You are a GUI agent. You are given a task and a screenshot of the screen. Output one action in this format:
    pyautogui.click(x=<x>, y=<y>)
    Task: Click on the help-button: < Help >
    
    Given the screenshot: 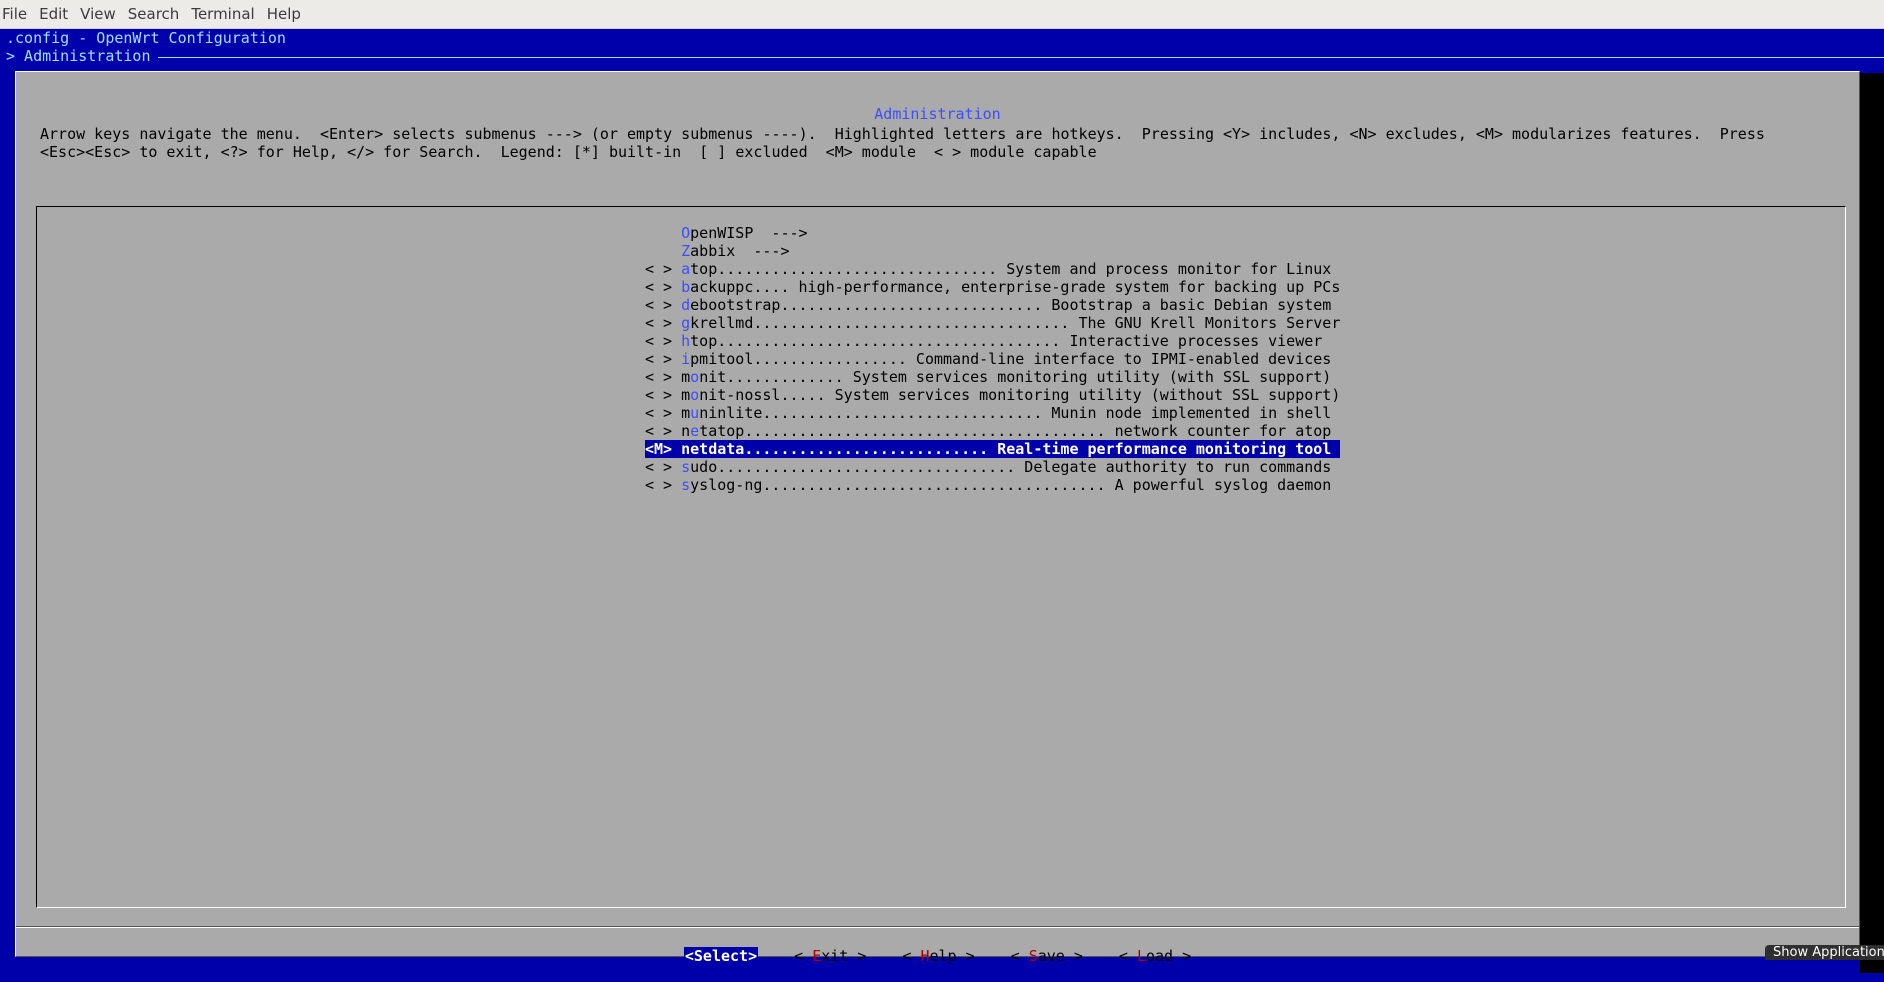 What is the action you would take?
    pyautogui.click(x=938, y=956)
    